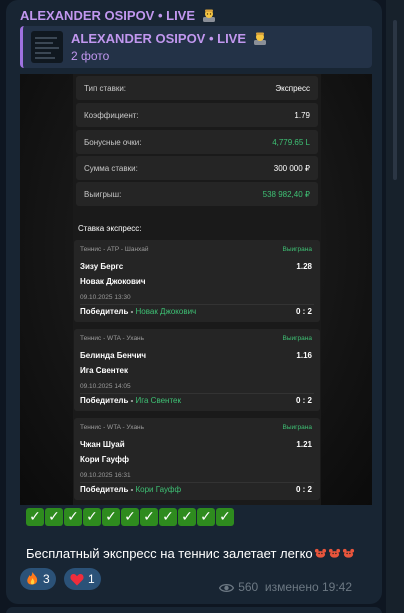  I want to click on album-thumbnail, so click(47, 47).